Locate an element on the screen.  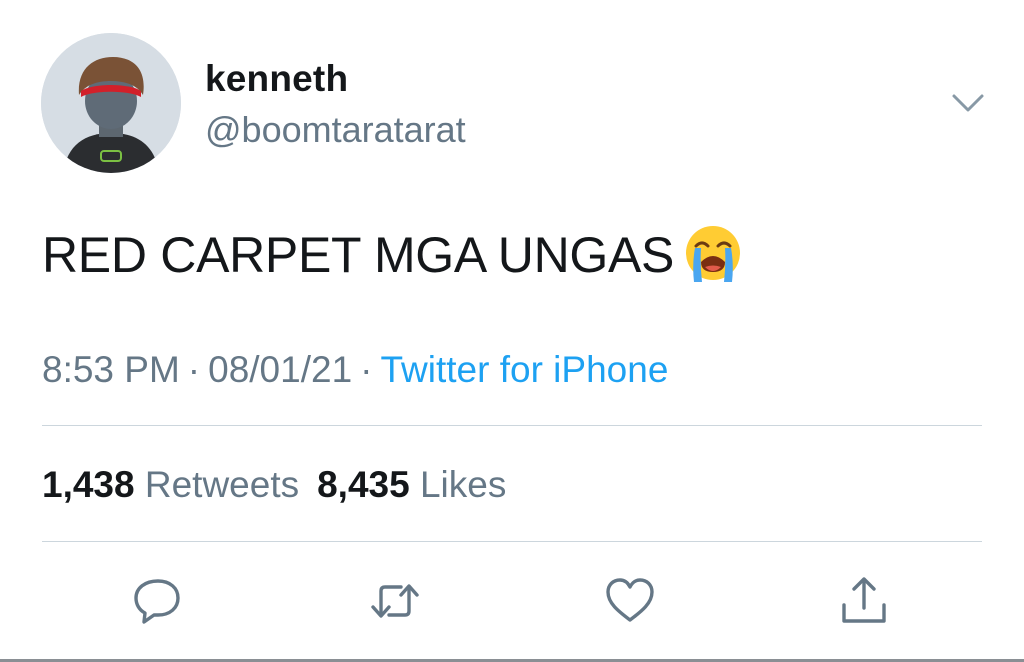
tweet-stats: 1,438 Retweets 8,435 Likes is located at coordinates (274, 485).